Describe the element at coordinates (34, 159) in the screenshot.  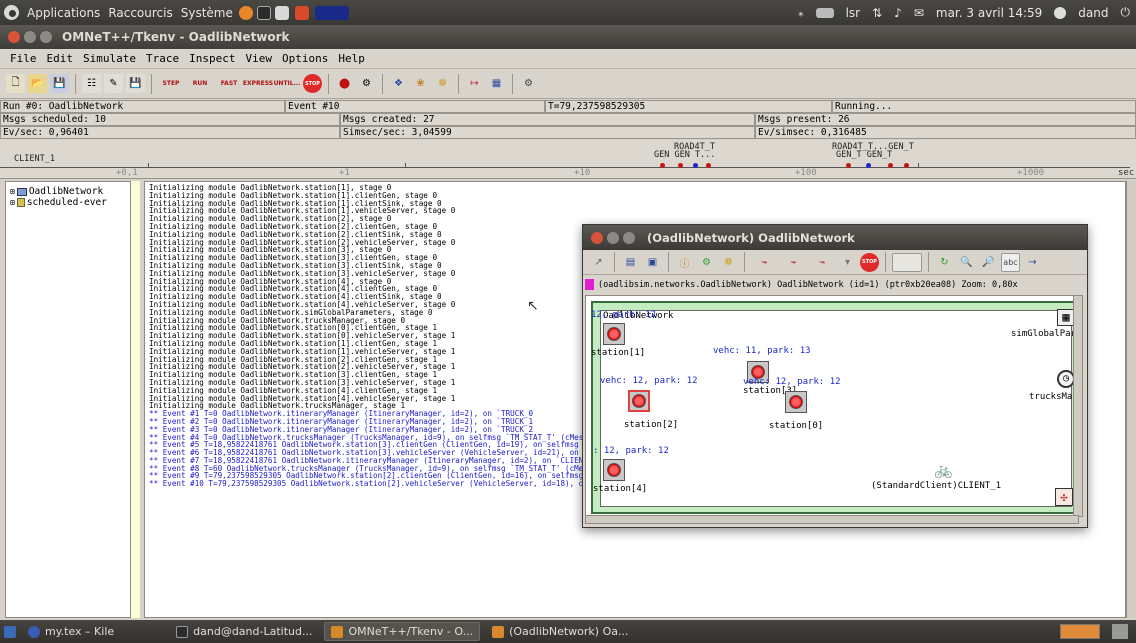
I see `timeline-current-msg: CLIENT_1` at that location.